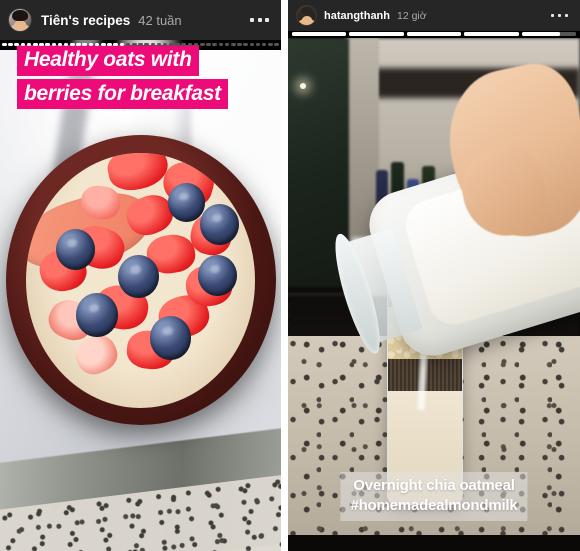 The image size is (580, 551). What do you see at coordinates (160, 20) in the screenshot?
I see `timestamp-left: 42 tuần` at bounding box center [160, 20].